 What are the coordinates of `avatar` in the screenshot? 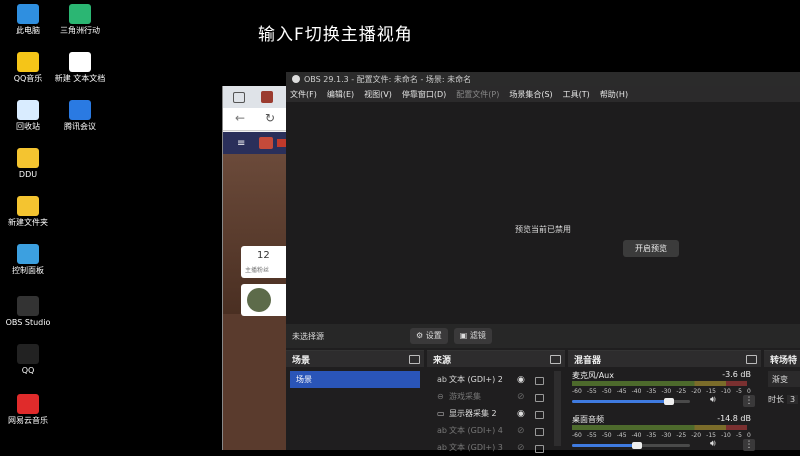 It's located at (259, 300).